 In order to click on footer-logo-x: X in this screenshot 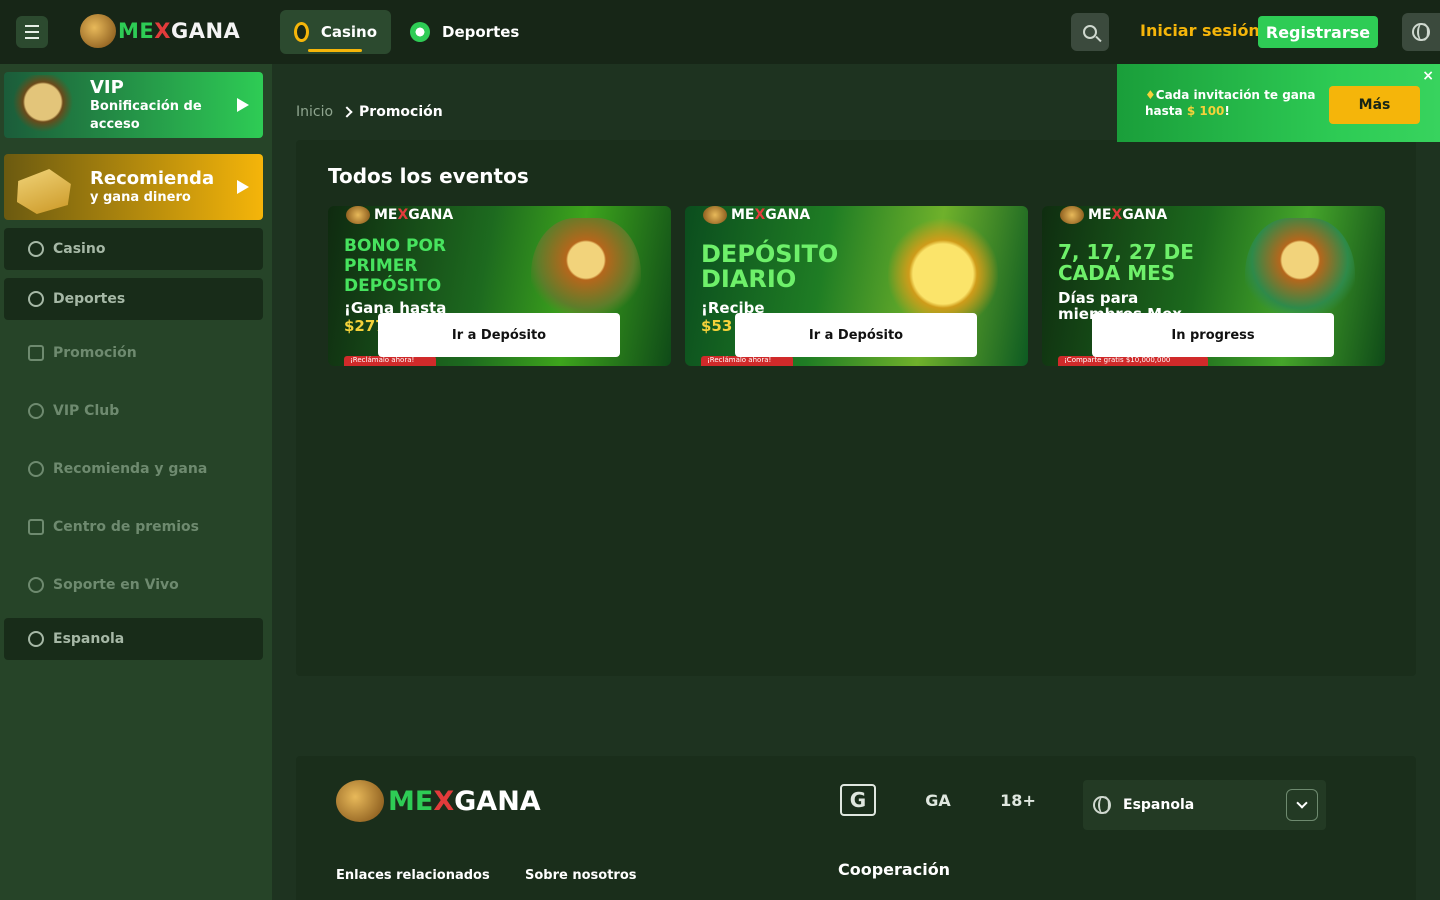, I will do `click(444, 801)`.